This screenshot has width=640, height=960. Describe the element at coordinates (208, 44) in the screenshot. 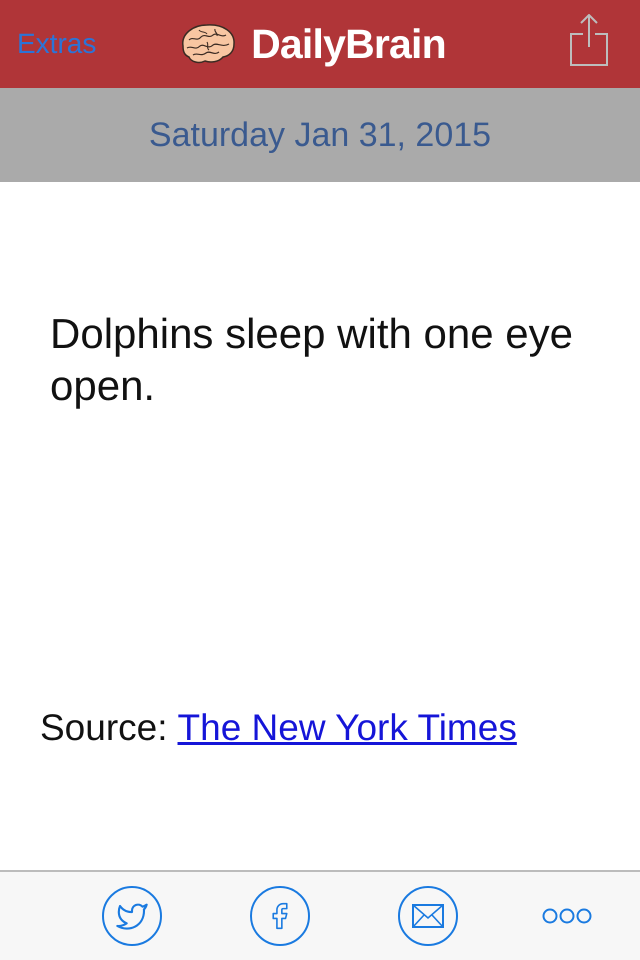

I see `brain-icon` at that location.